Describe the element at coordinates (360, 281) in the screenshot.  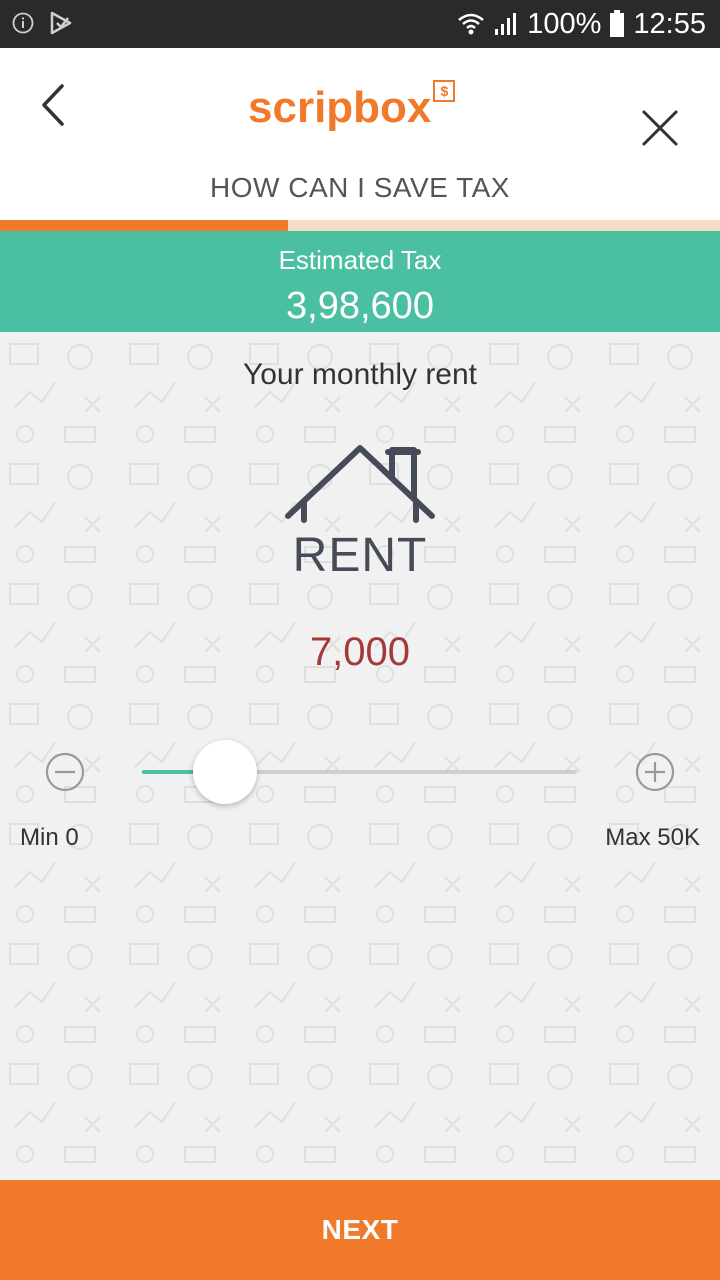
I see `estimated-tax-banner: Estimated Tax 3,98,600` at that location.